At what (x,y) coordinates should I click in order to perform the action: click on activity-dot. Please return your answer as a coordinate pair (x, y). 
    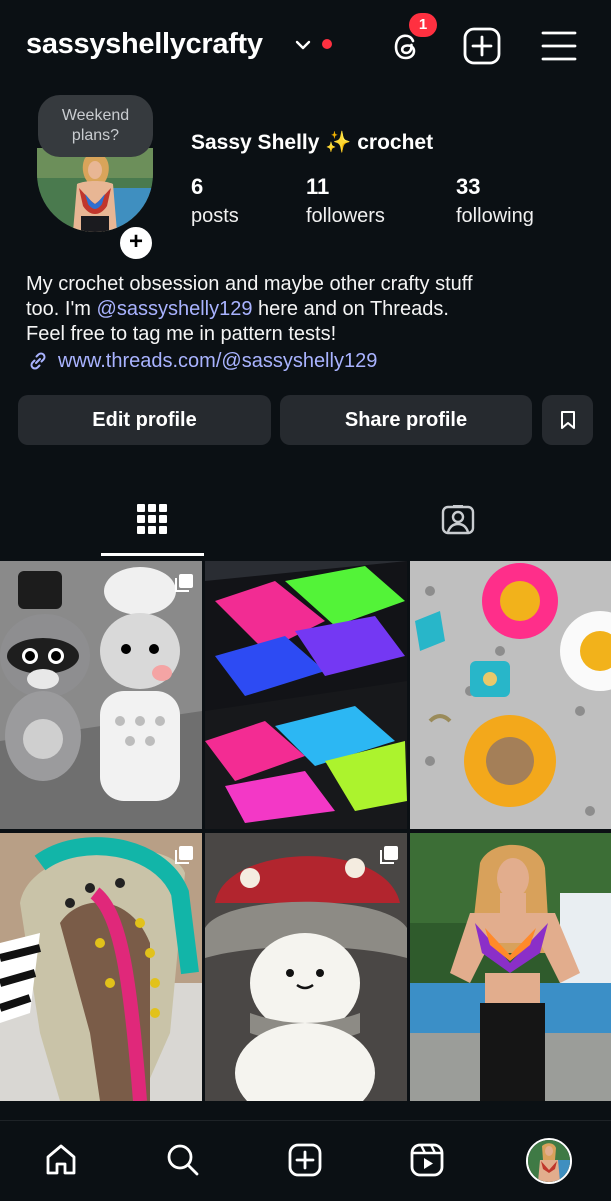
    Looking at the image, I should click on (327, 44).